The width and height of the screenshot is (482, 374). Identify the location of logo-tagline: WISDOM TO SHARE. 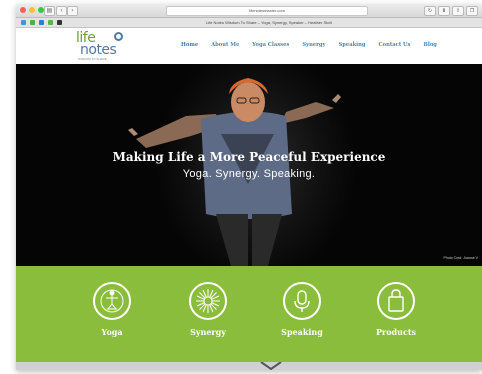
(92, 59).